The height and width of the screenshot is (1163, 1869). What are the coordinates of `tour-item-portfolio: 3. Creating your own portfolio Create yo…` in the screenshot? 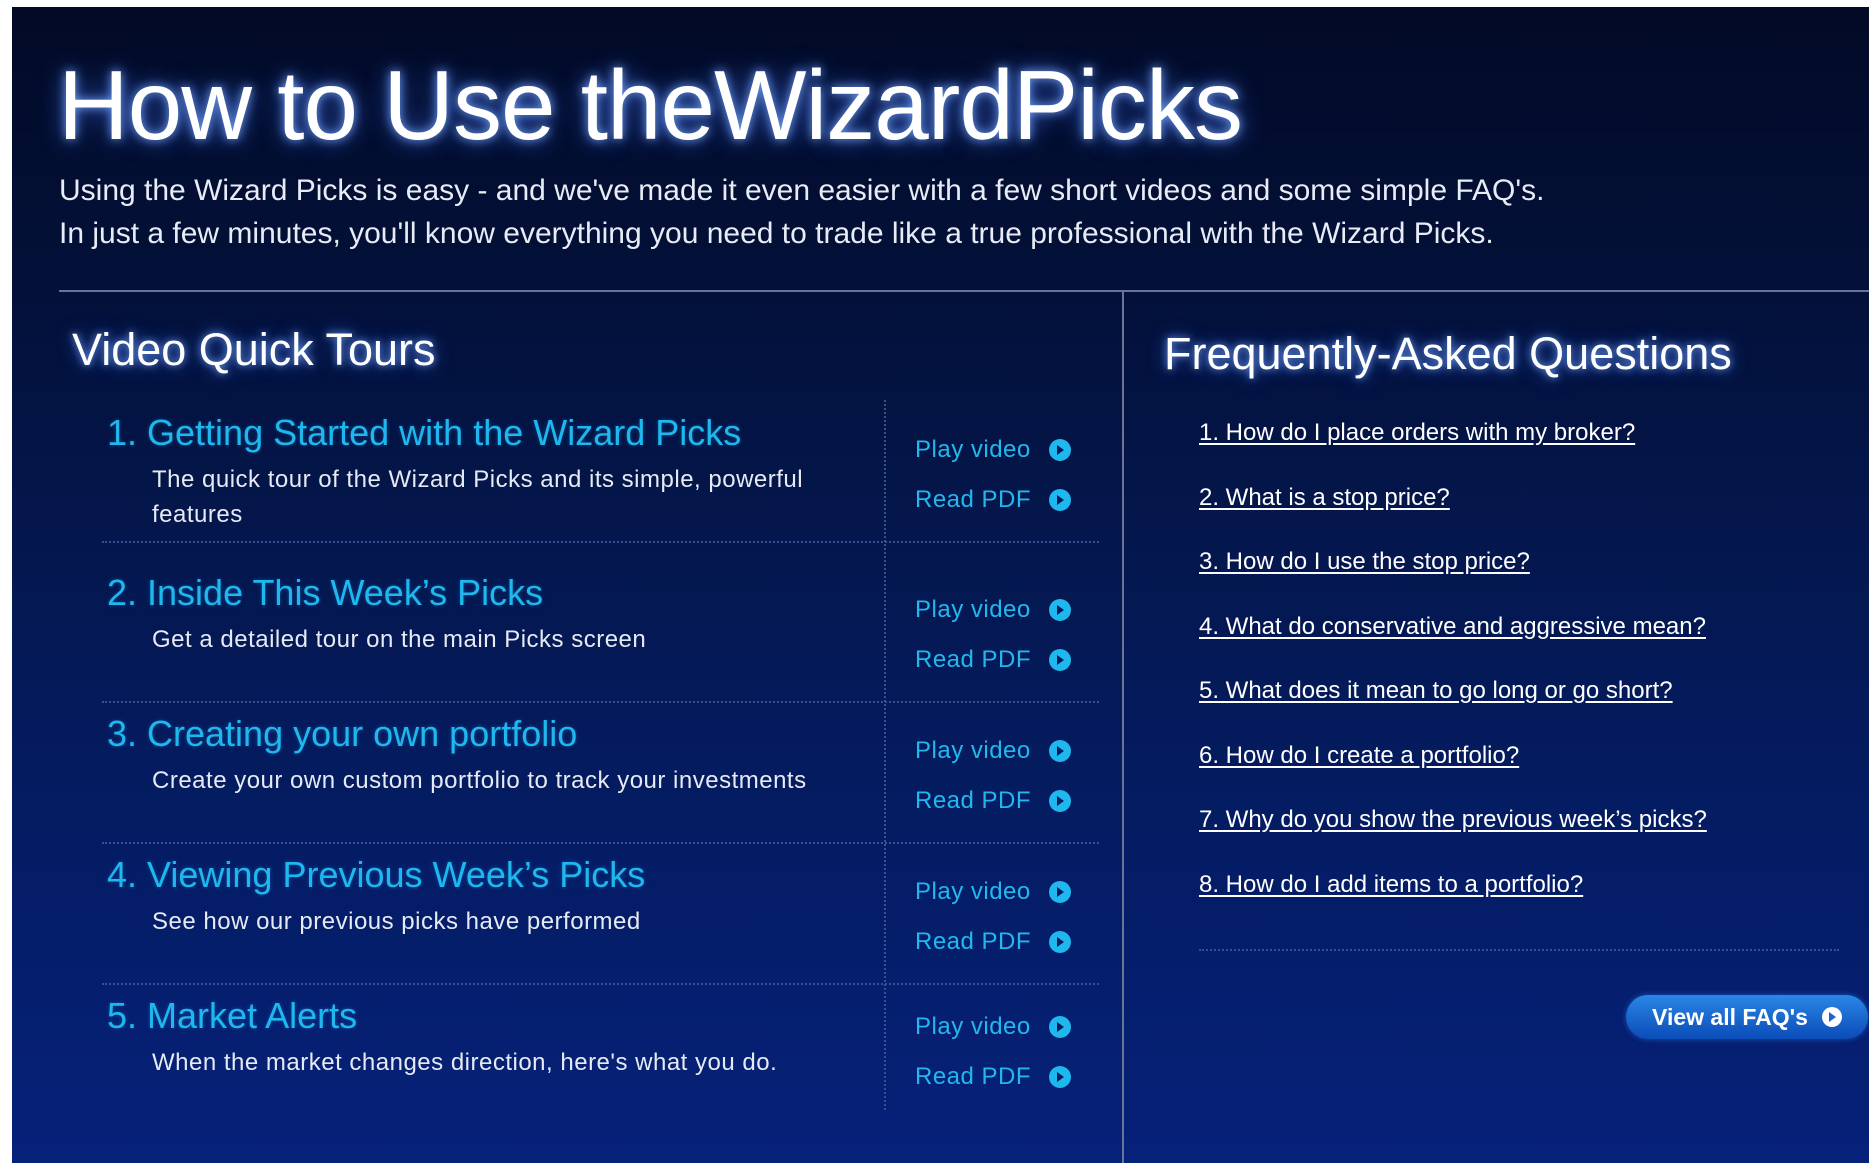 It's located at (600, 772).